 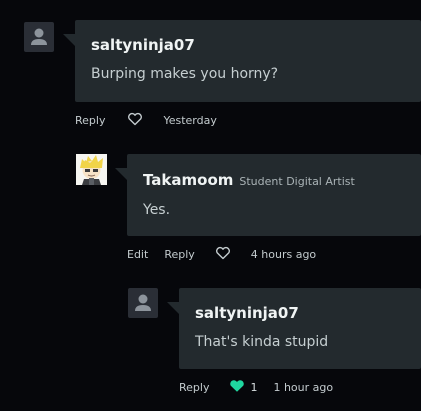 I want to click on comment-timestamp: 4 hours ago, so click(x=283, y=254).